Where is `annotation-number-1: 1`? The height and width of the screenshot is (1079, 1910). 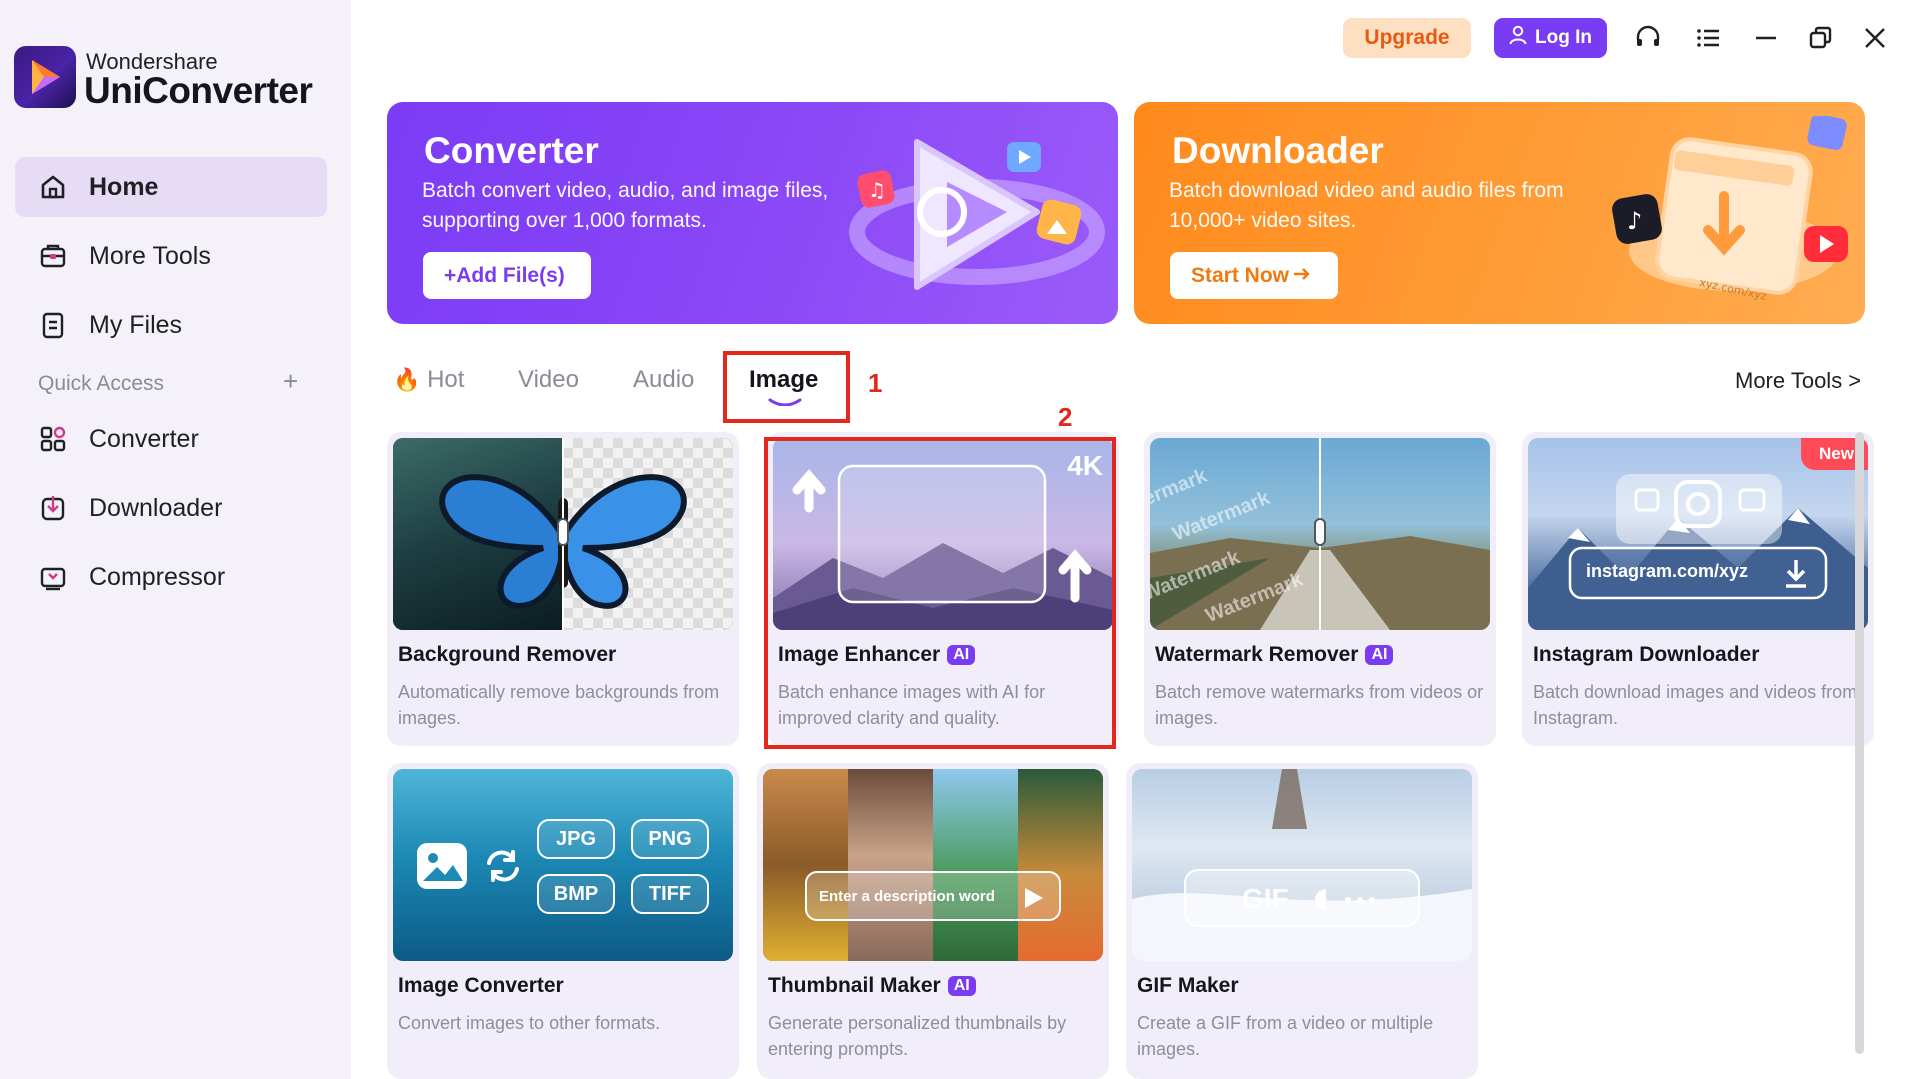 annotation-number-1: 1 is located at coordinates (875, 383).